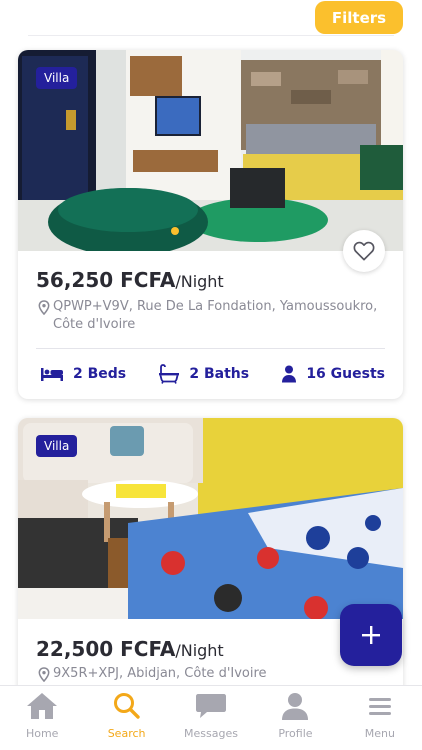 The height and width of the screenshot is (750, 422). Describe the element at coordinates (210, 348) in the screenshot. I see `card-divider` at that location.